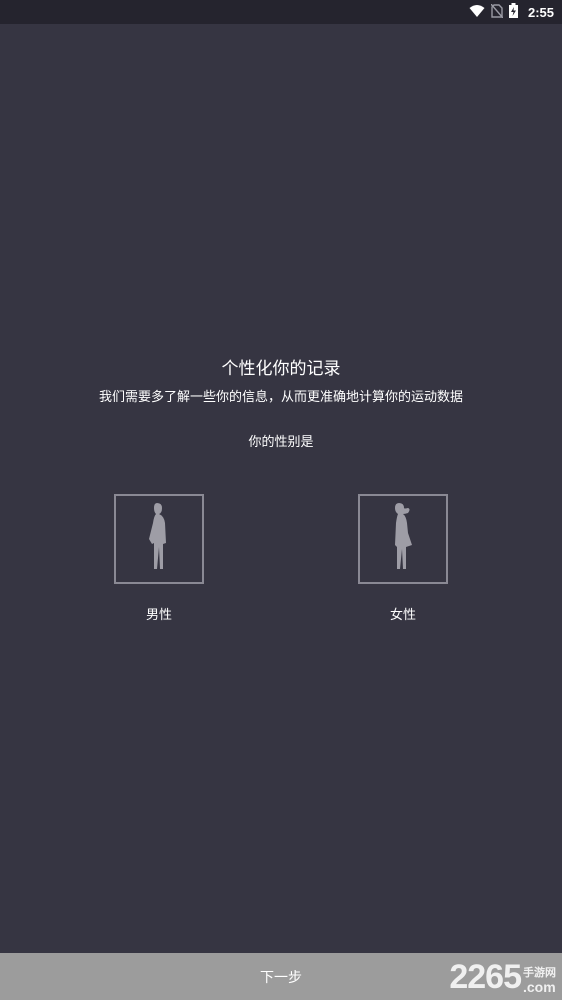 This screenshot has width=562, height=1000. What do you see at coordinates (540, 12) in the screenshot?
I see `status-time: 2:55` at bounding box center [540, 12].